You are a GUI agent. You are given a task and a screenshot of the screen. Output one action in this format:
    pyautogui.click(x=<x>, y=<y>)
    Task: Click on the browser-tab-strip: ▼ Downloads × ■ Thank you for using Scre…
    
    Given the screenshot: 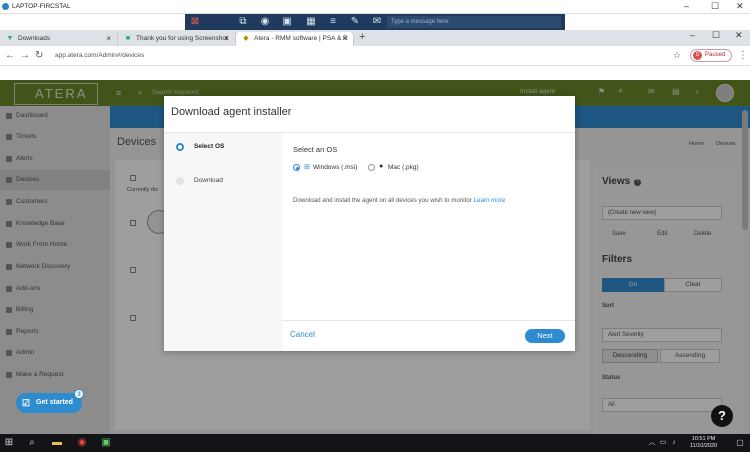 What is the action you would take?
    pyautogui.click(x=375, y=38)
    